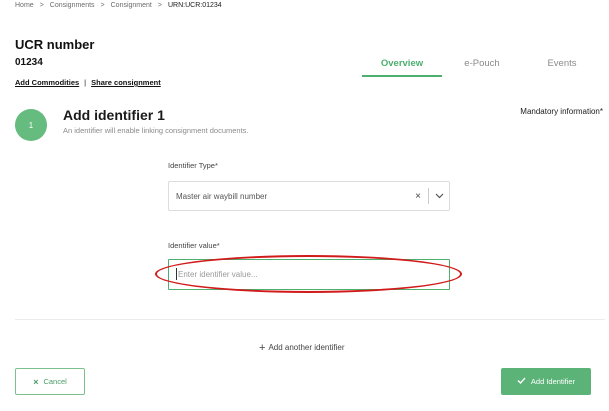 The image size is (609, 411). I want to click on breadcrumb-home: Home, so click(24, 5).